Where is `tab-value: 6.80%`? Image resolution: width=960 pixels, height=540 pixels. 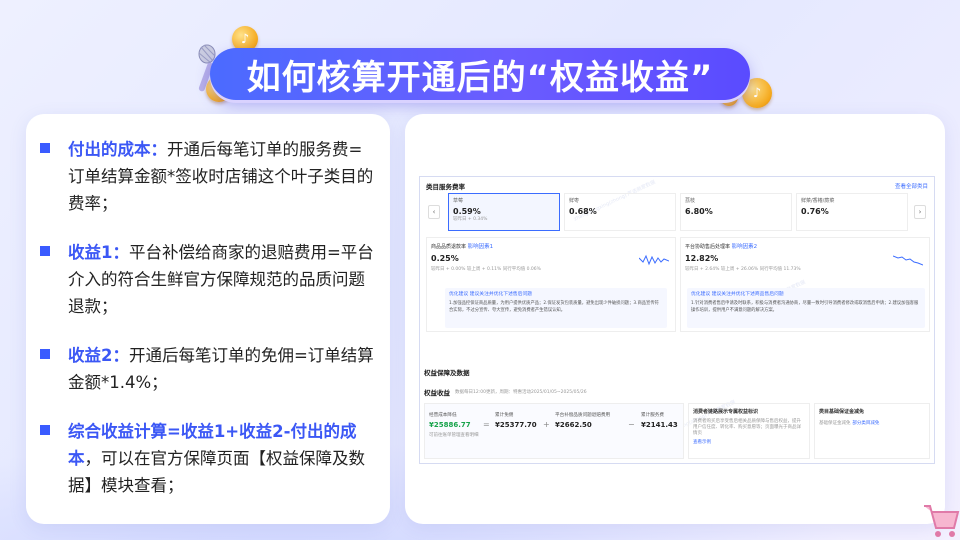
tab-value: 6.80% is located at coordinates (699, 211).